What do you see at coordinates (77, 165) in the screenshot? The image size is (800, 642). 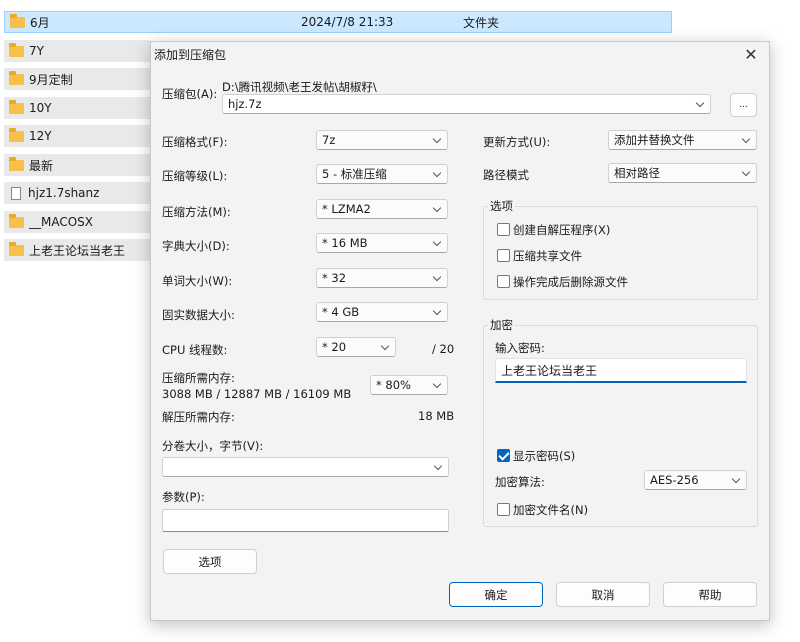 I see `file-row-zuixin: 最新` at bounding box center [77, 165].